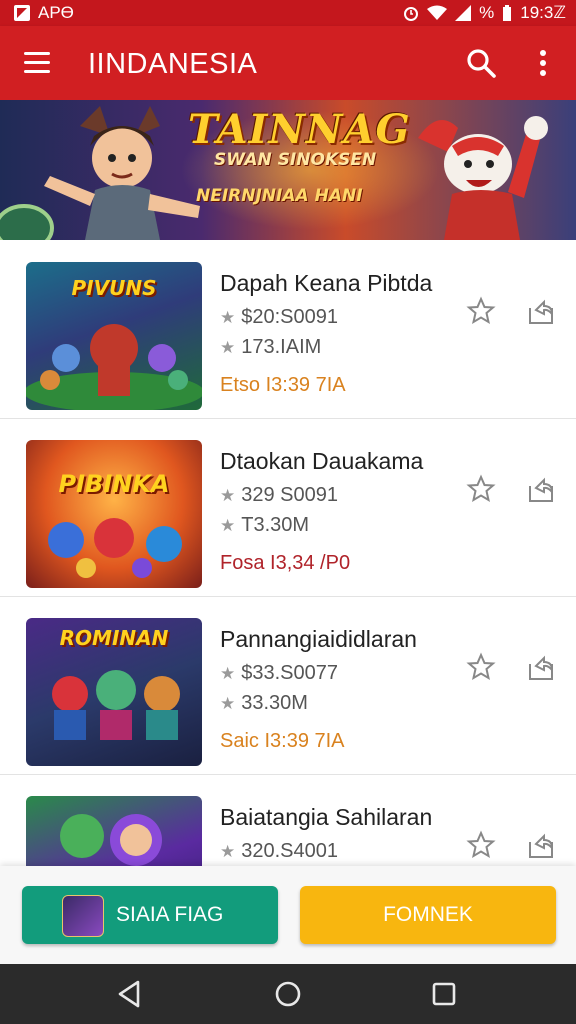 The height and width of the screenshot is (1024, 576). What do you see at coordinates (543, 63) in the screenshot?
I see `more-vert-icon` at bounding box center [543, 63].